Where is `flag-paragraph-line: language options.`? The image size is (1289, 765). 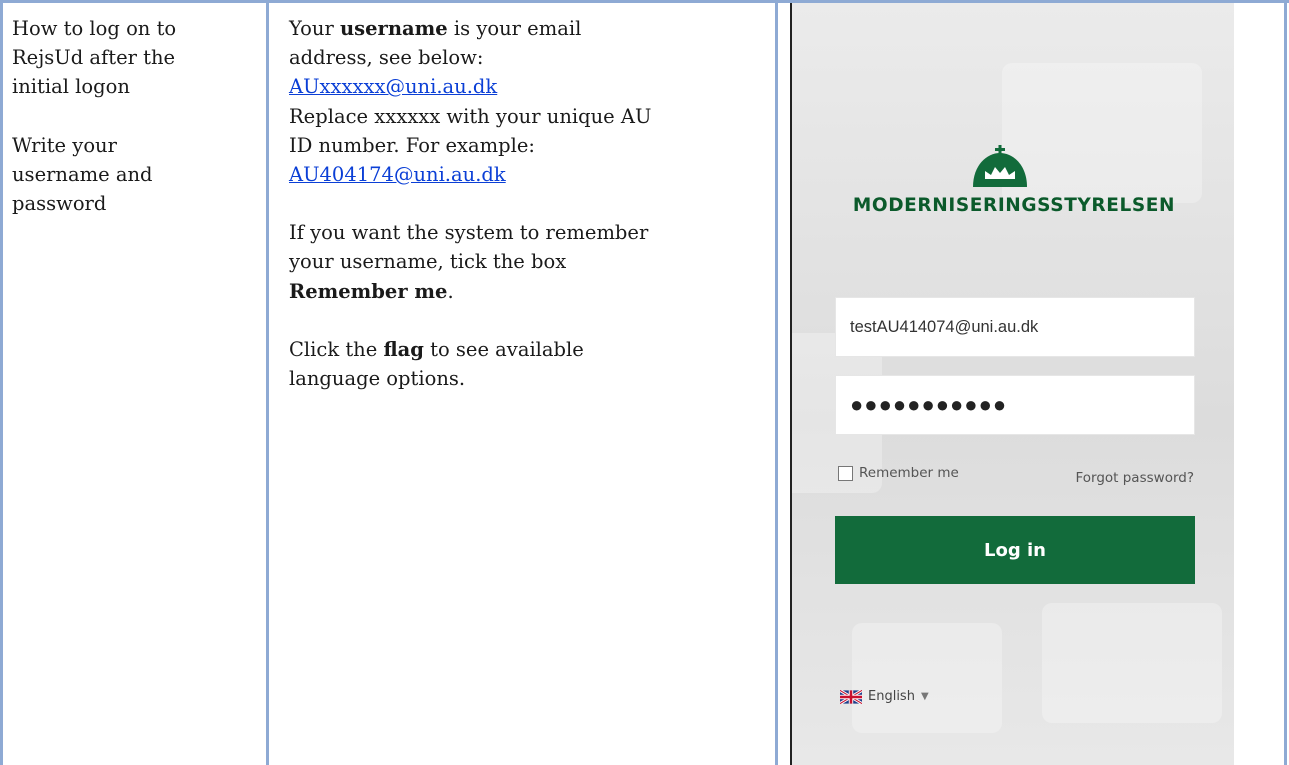
flag-paragraph-line: language options. is located at coordinates (377, 379).